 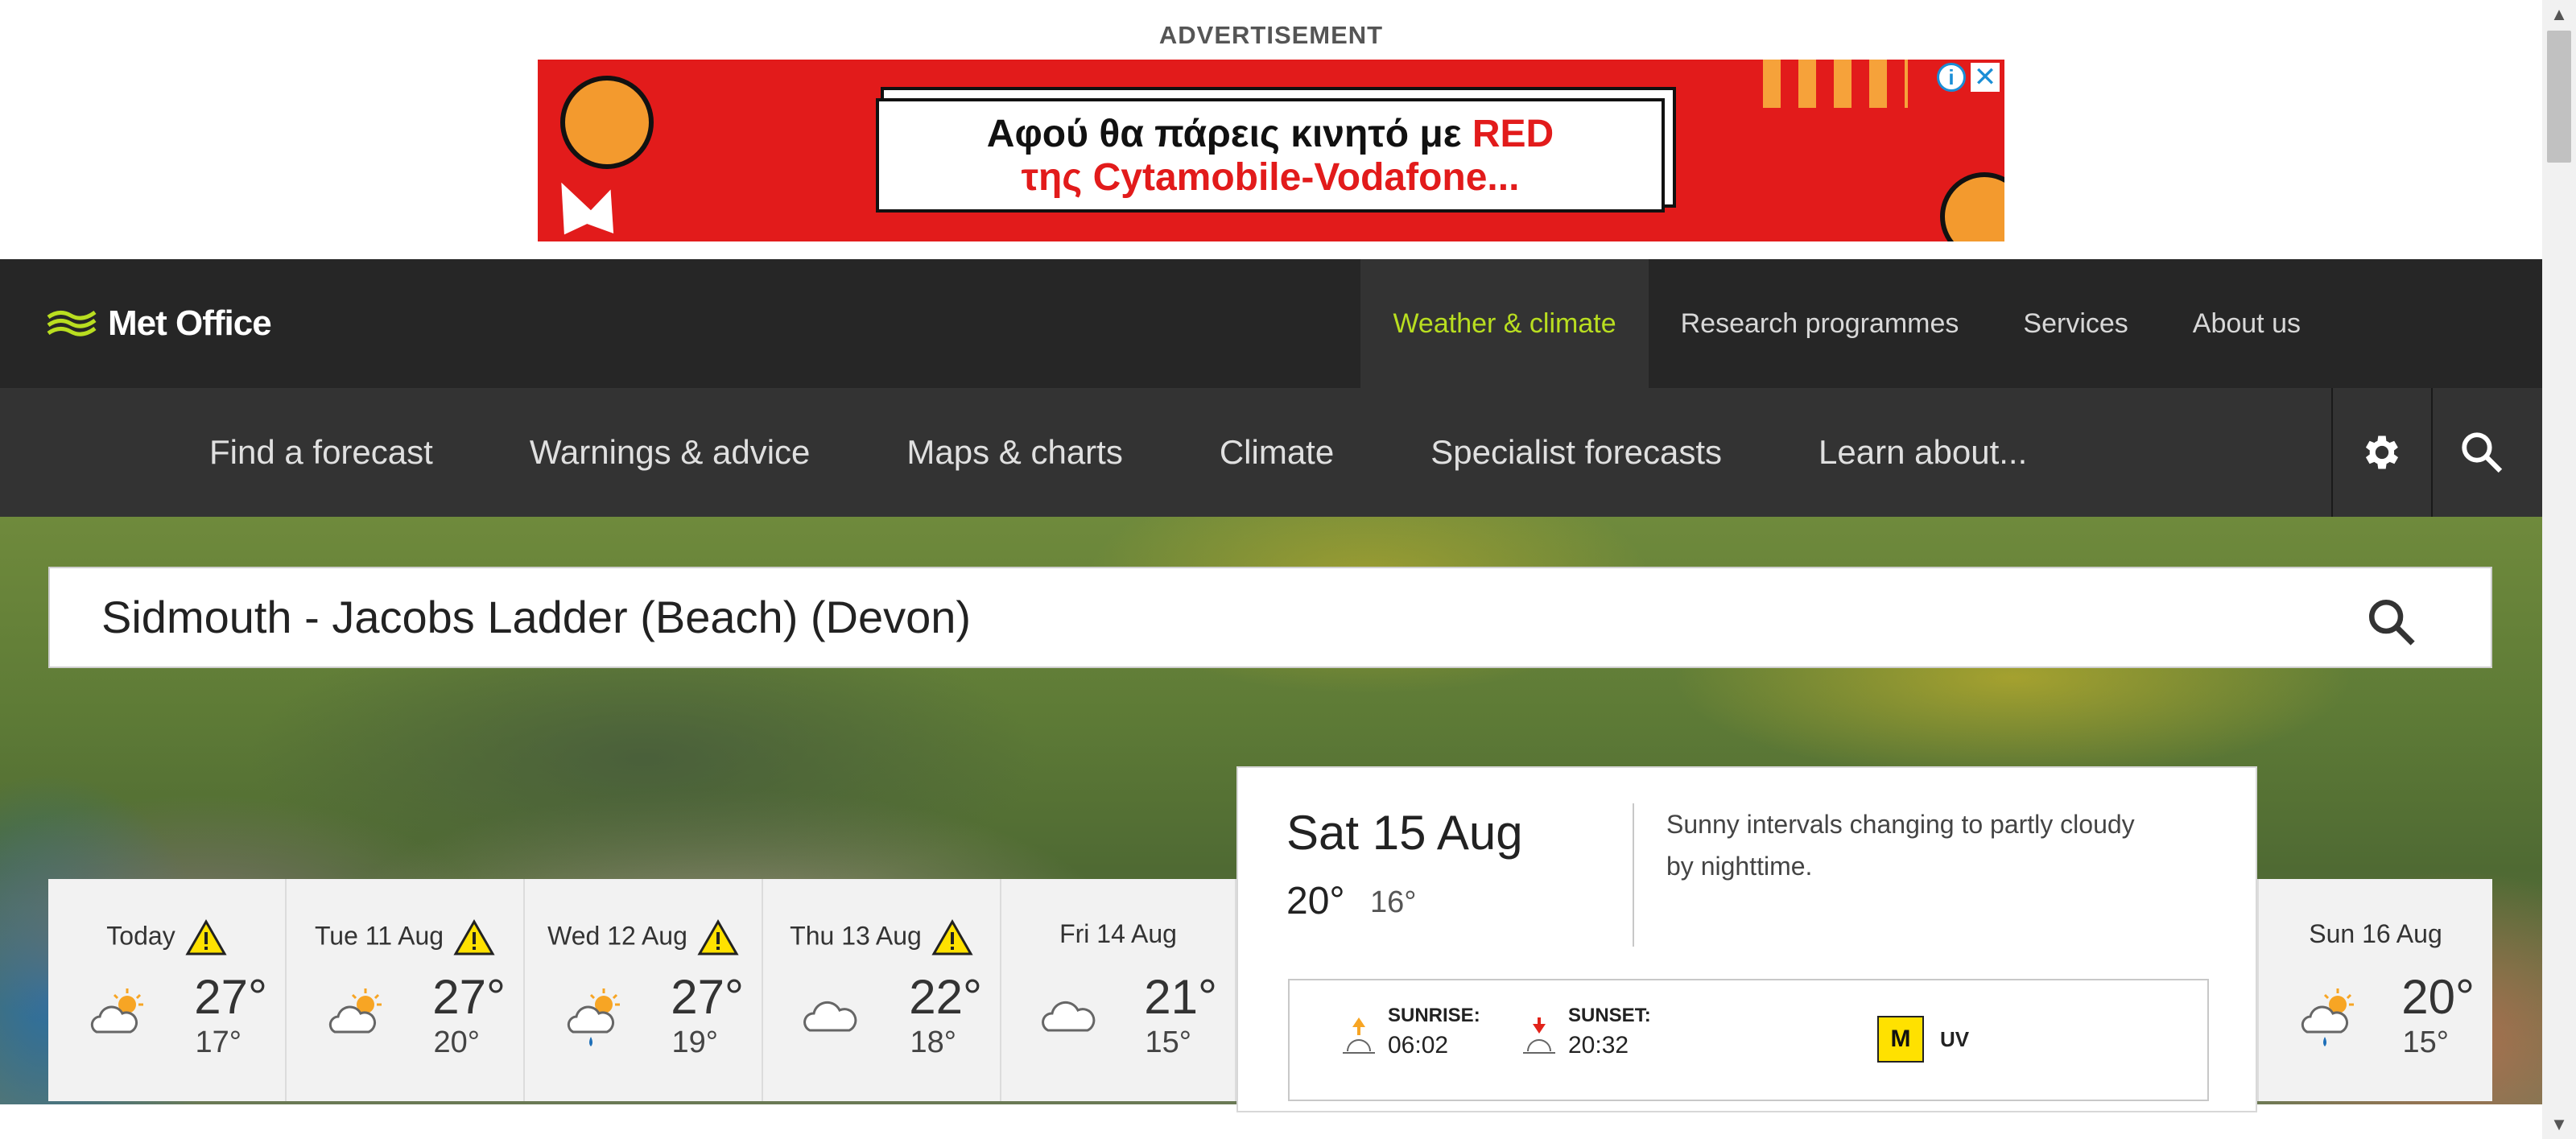 I want to click on close-icon: ✕, so click(x=1985, y=77).